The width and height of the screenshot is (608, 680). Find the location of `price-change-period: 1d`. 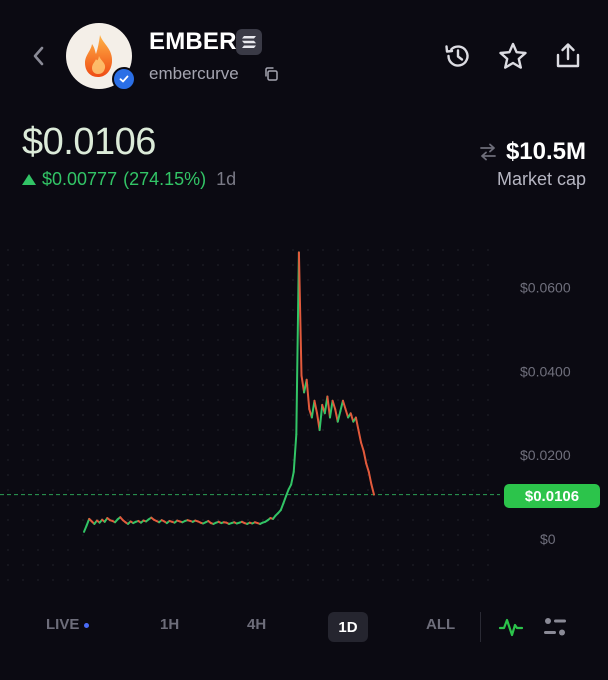

price-change-period: 1d is located at coordinates (226, 179).